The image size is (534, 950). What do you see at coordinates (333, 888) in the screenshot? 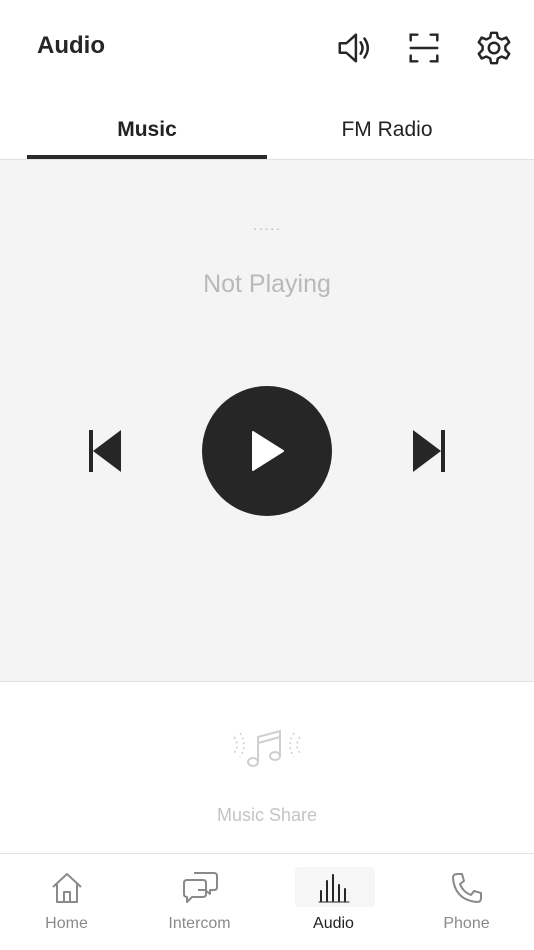
I see `audio-bars-icon` at bounding box center [333, 888].